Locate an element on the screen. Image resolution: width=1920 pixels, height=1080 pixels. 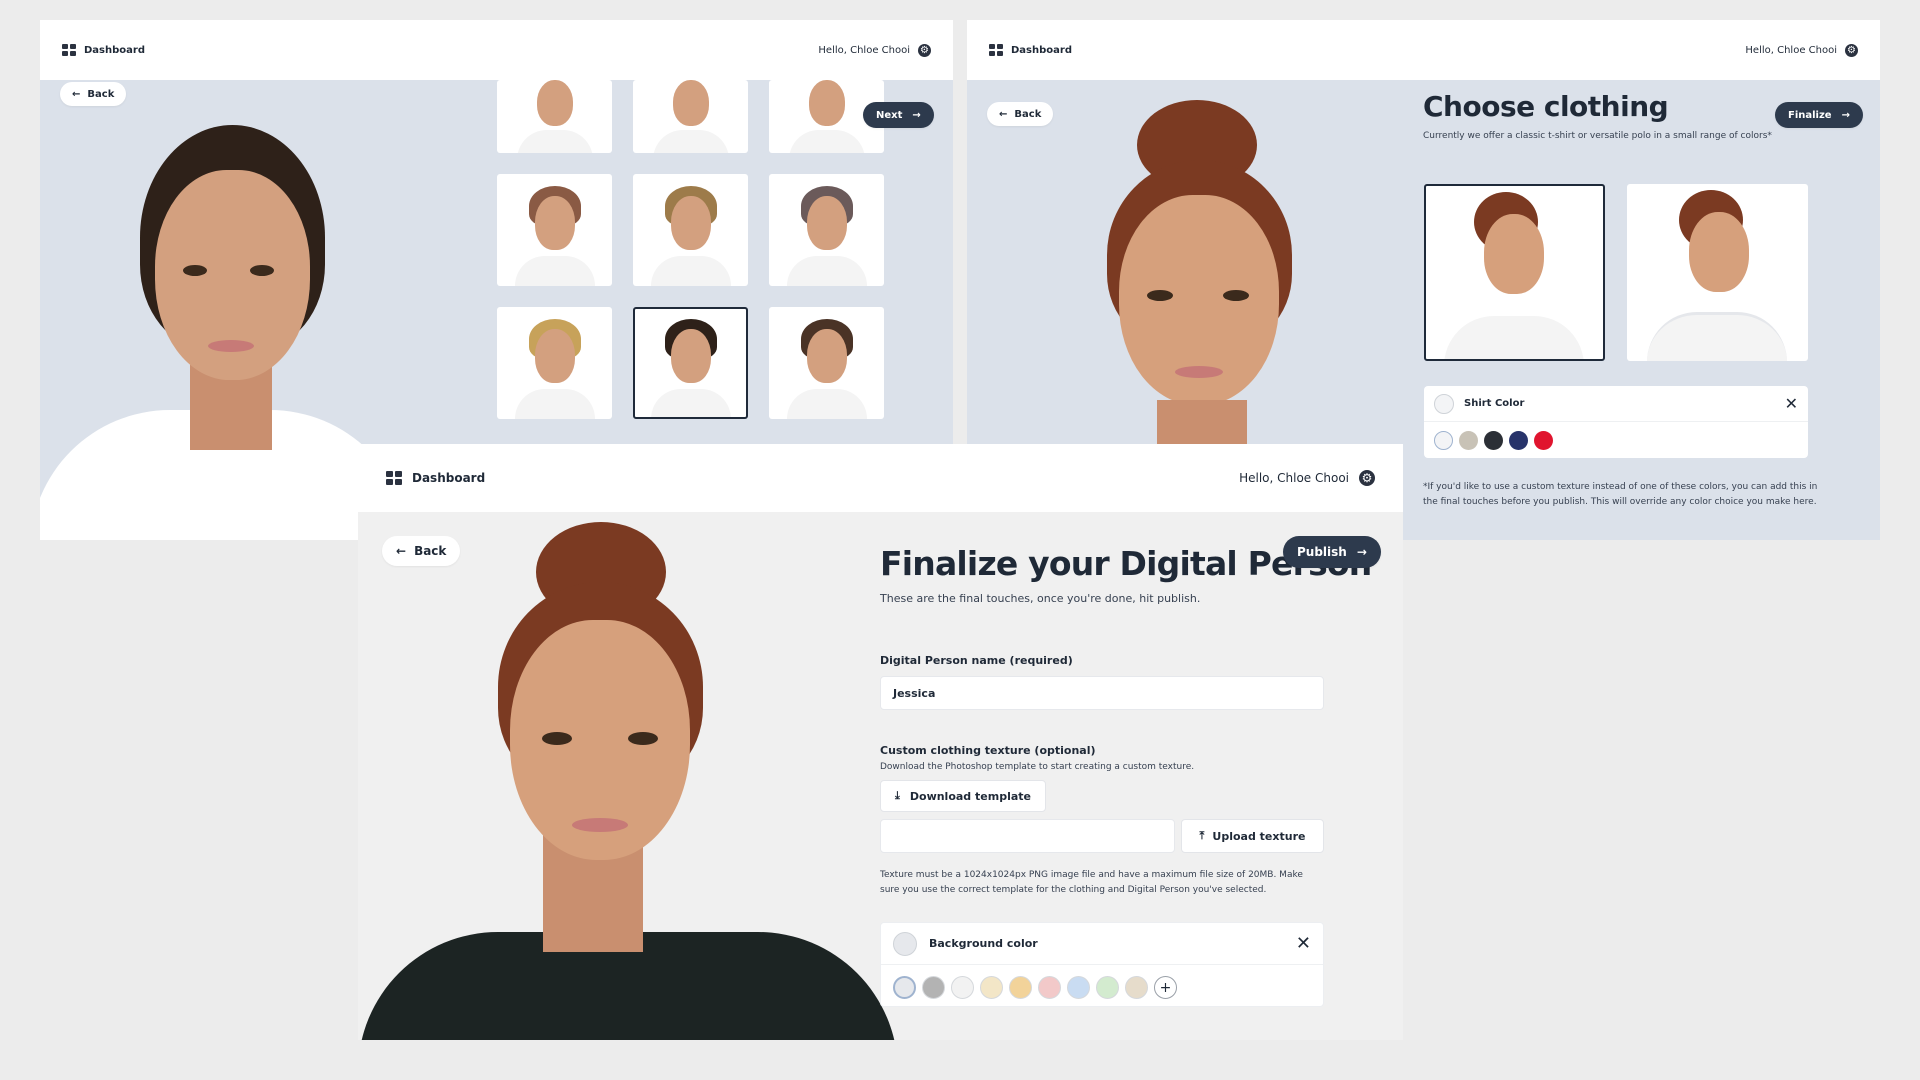
next-button: Next → is located at coordinates (898, 115).